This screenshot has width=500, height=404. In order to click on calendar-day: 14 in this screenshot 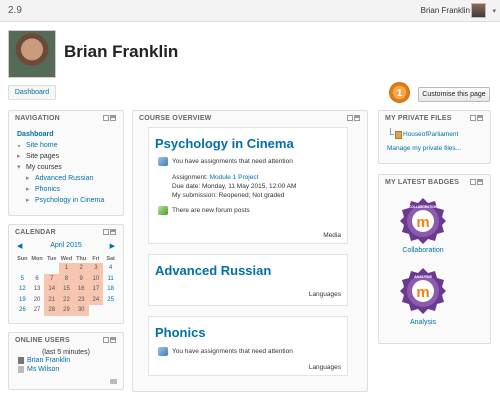, I will do `click(52, 289)`.